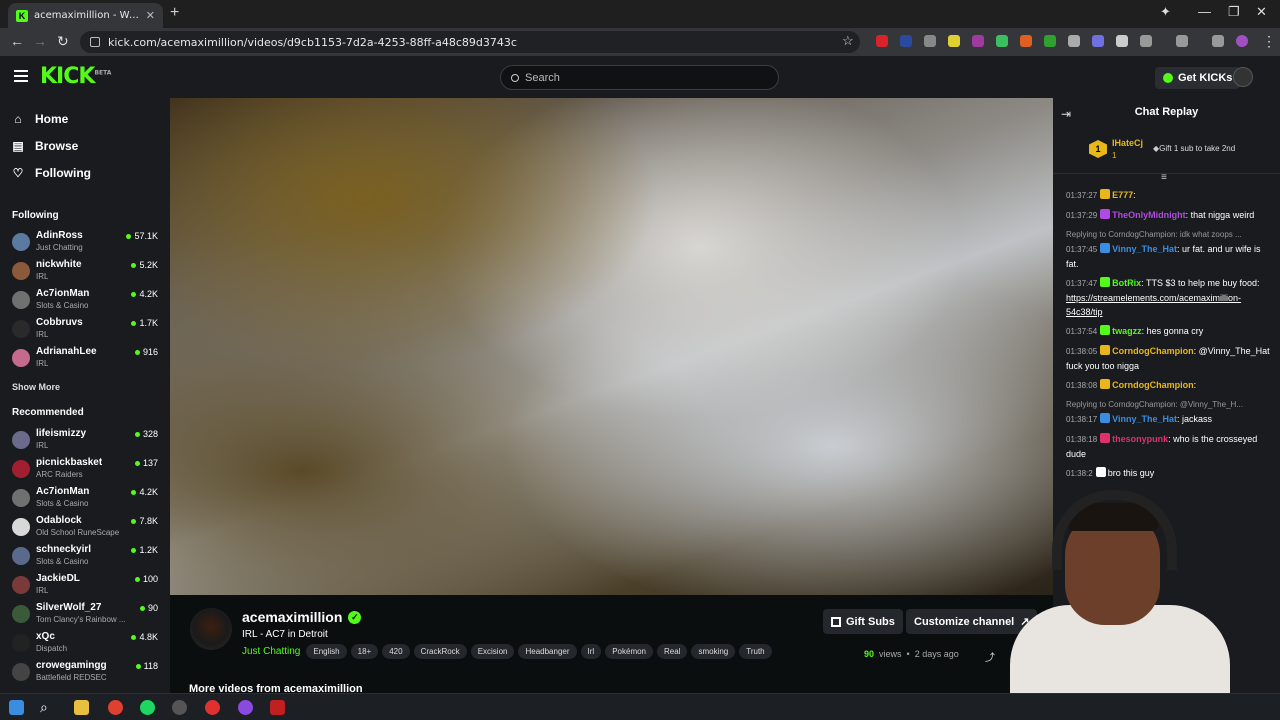  What do you see at coordinates (87, 243) in the screenshot?
I see `sidebar-channel-item: AdinRoss Just Chatting 57.1K` at bounding box center [87, 243].